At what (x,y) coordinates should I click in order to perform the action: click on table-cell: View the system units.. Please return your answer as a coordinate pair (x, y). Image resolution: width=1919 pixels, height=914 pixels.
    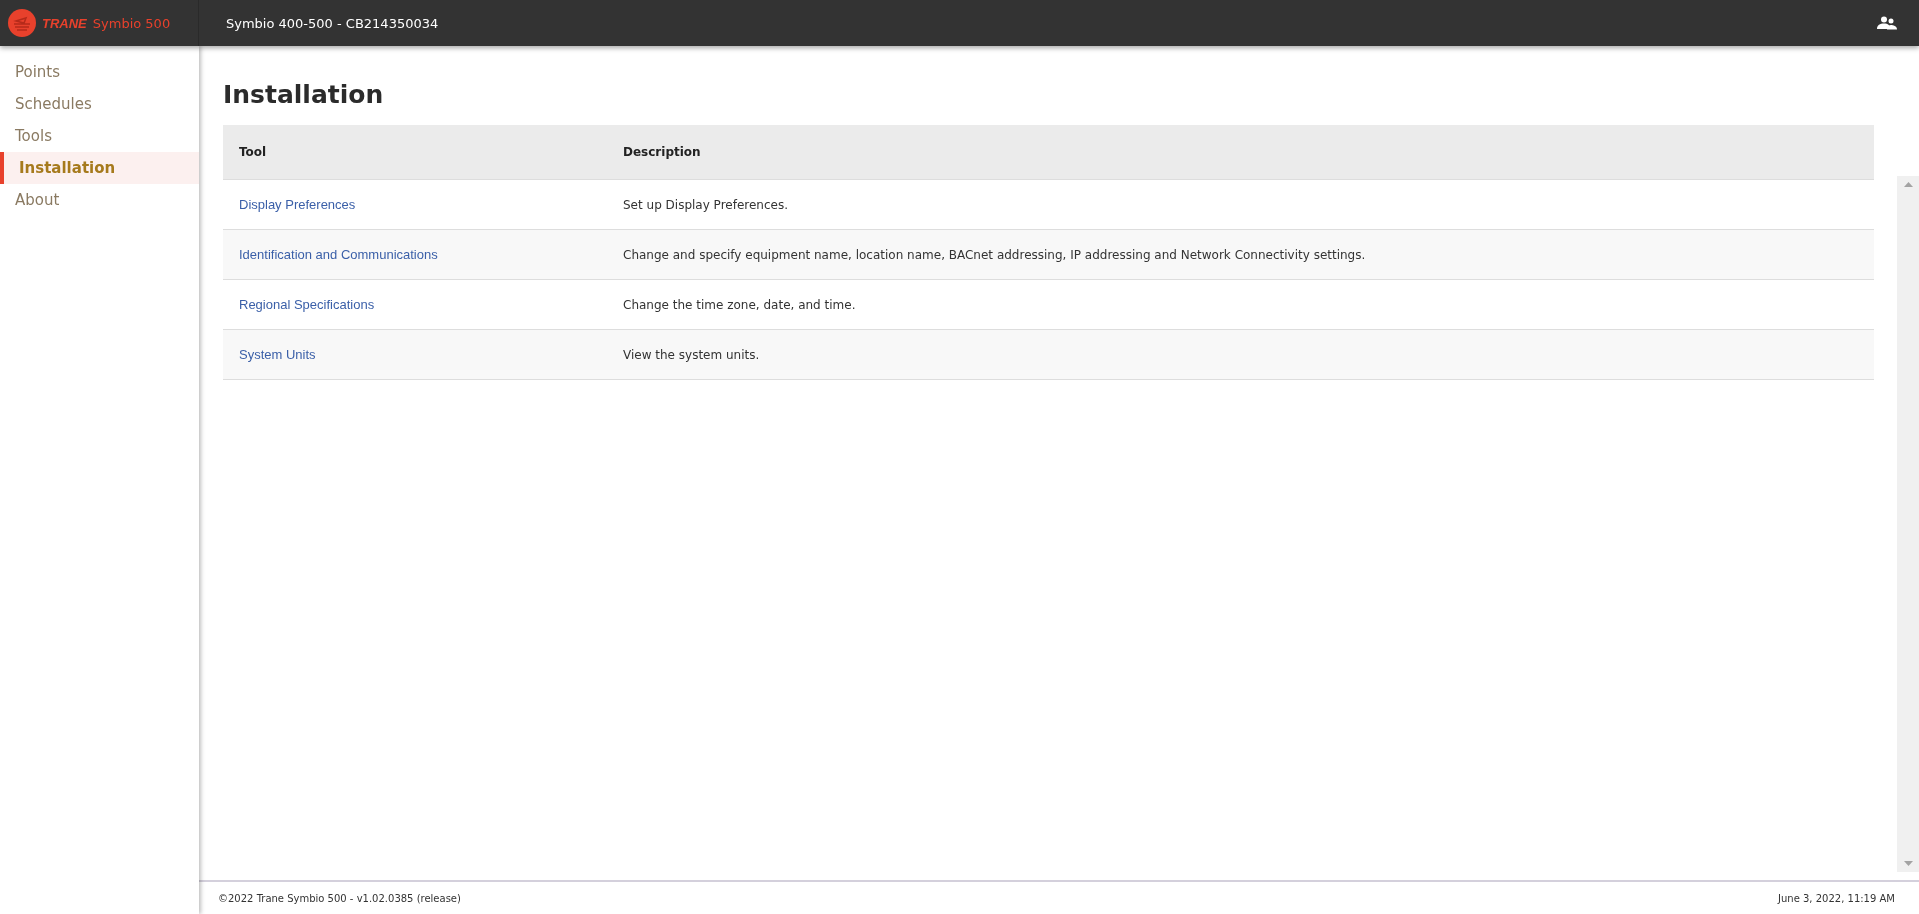
    Looking at the image, I should click on (1240, 354).